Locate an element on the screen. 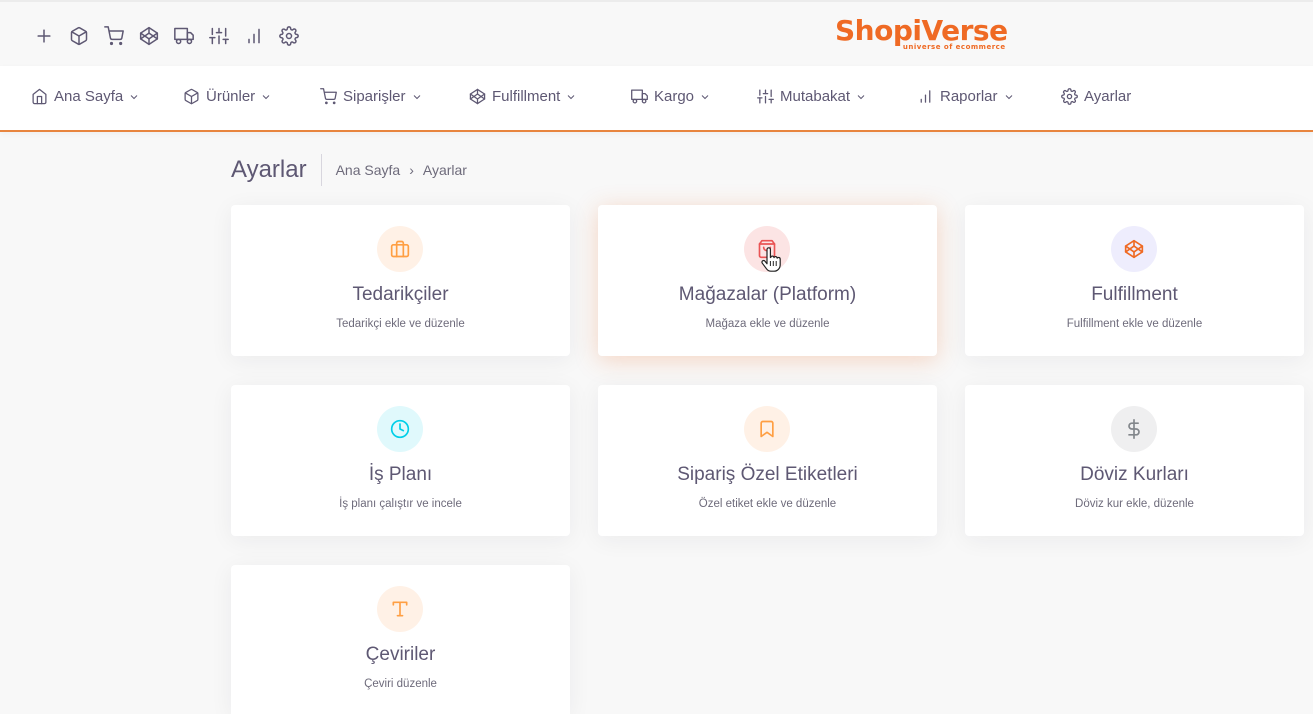  card-fulfillment: Fulfillment Fulfillment ekle ve düzenle is located at coordinates (1134, 280).